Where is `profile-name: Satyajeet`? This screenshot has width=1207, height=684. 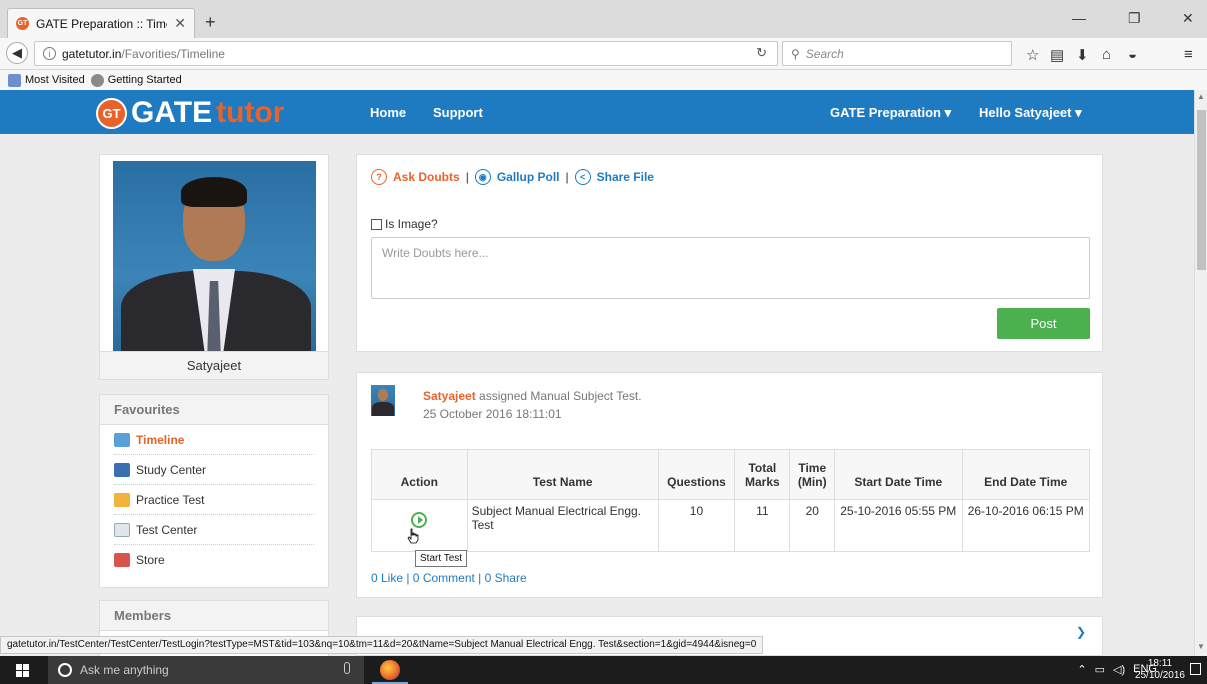 profile-name: Satyajeet is located at coordinates (214, 365).